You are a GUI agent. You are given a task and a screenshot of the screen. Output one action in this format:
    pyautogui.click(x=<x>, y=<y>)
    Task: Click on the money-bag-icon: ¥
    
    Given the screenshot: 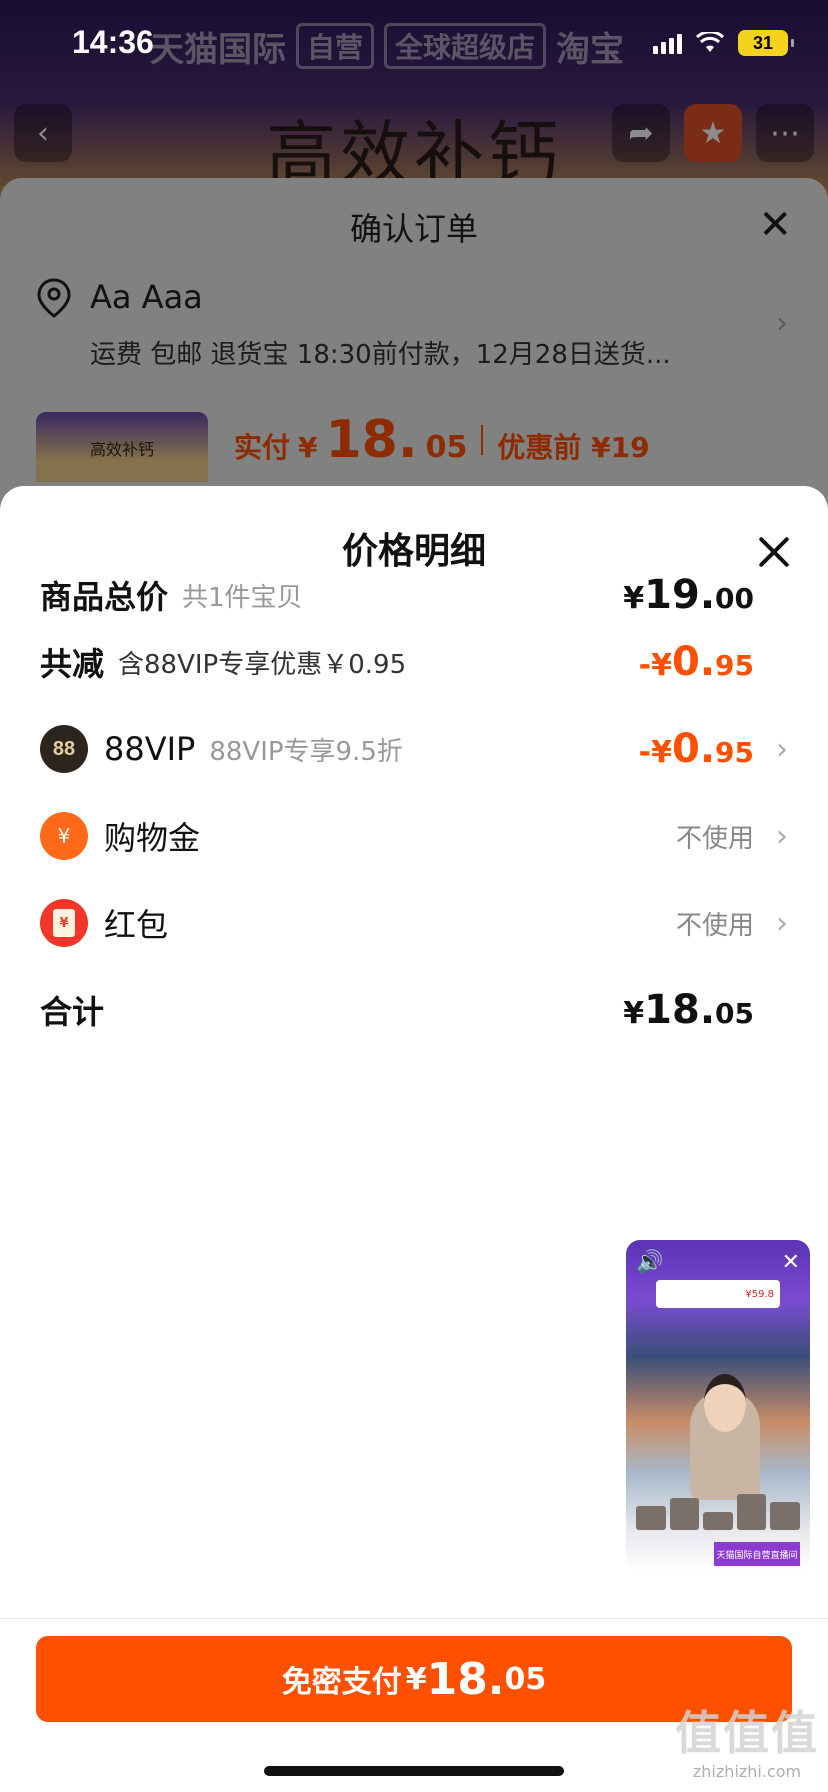 What is the action you would take?
    pyautogui.click(x=64, y=836)
    